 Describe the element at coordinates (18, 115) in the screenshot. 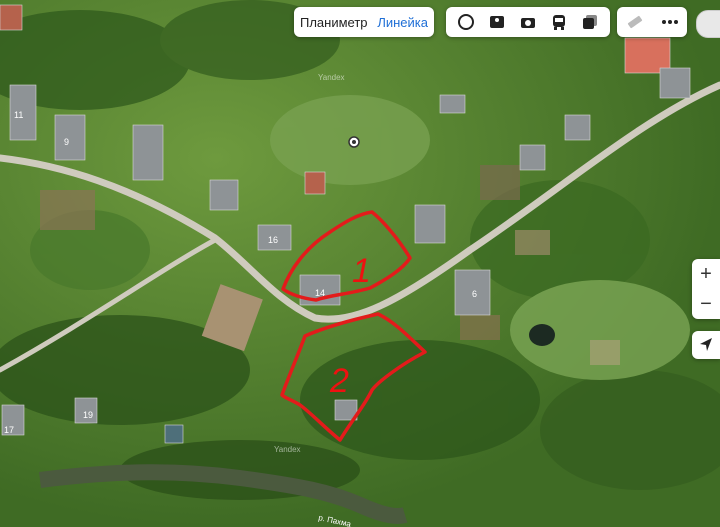

I see `house-number: 11` at that location.